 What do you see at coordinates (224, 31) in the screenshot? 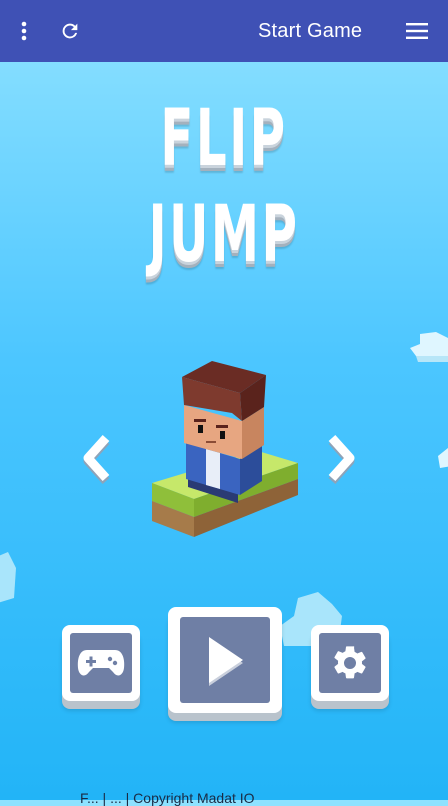
I see `app-bar: Start Game` at bounding box center [224, 31].